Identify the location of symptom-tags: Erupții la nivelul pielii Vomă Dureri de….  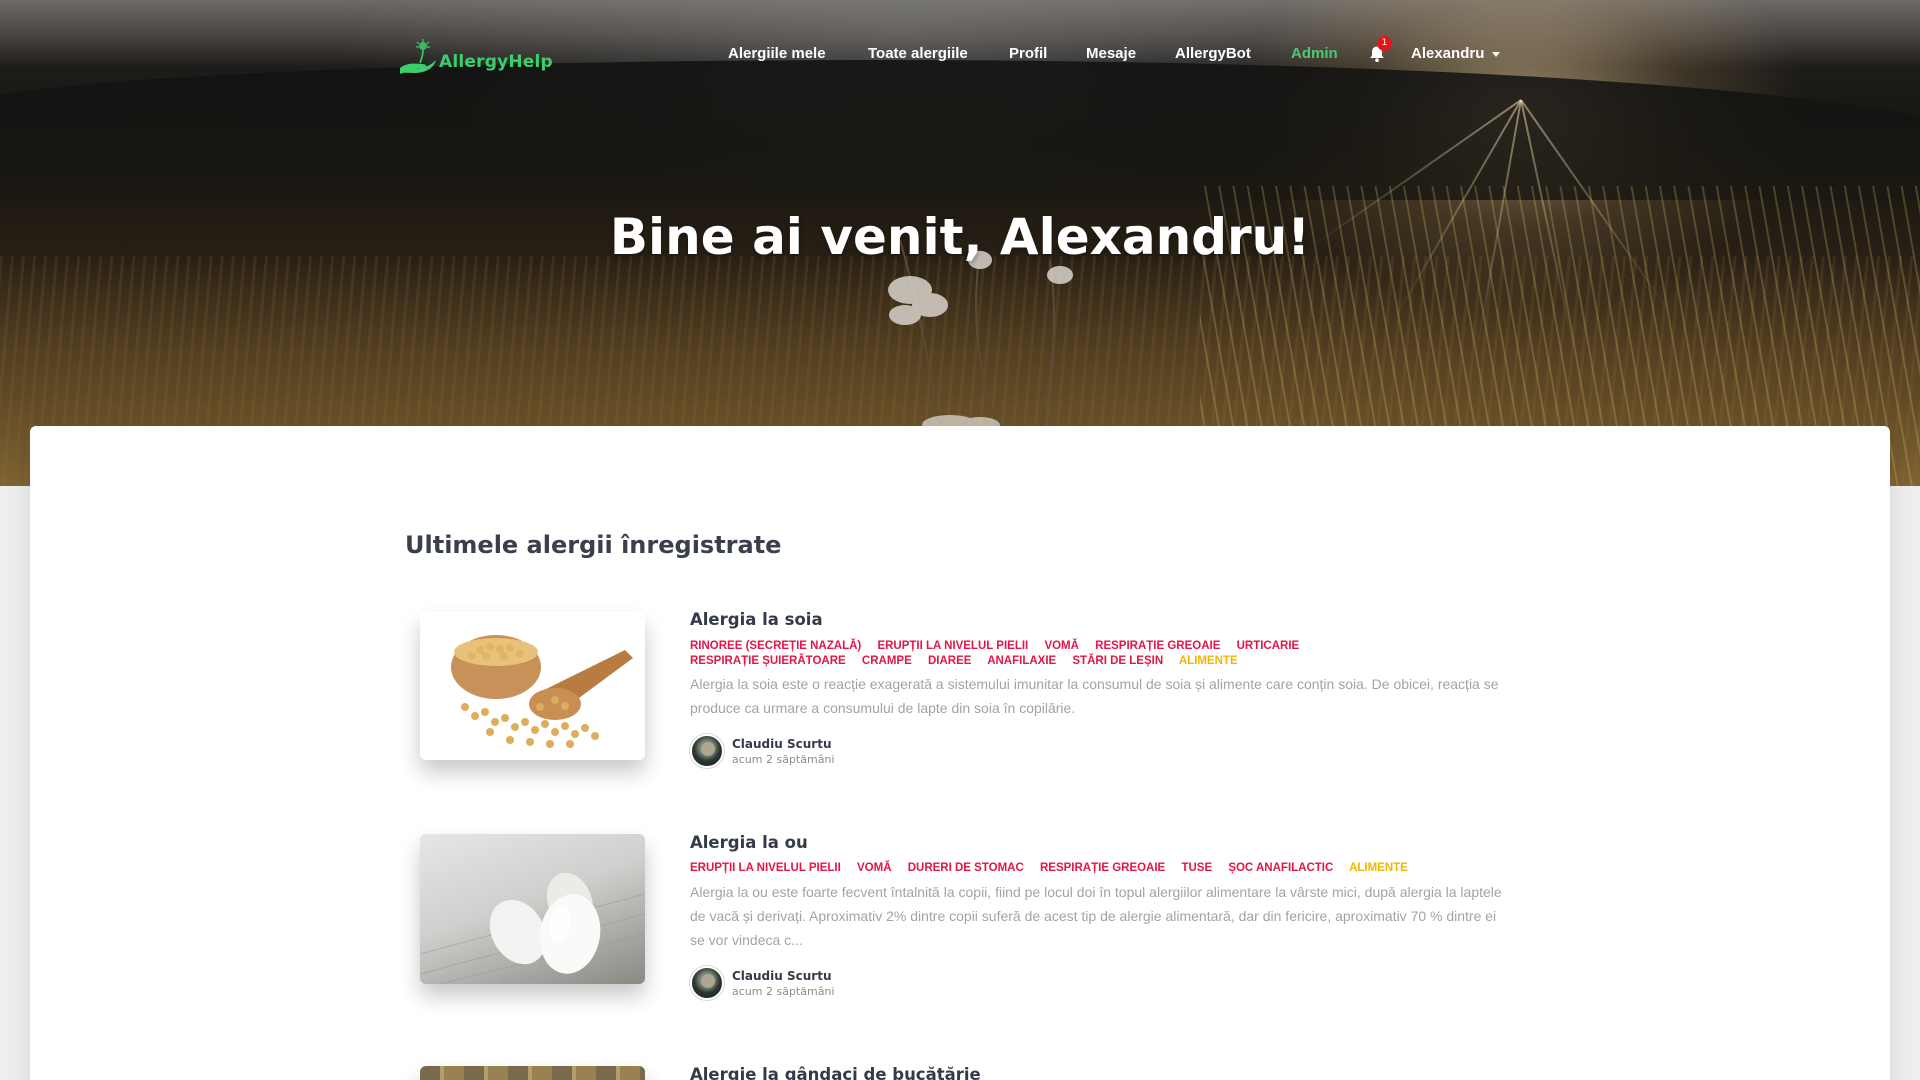
(1070, 868).